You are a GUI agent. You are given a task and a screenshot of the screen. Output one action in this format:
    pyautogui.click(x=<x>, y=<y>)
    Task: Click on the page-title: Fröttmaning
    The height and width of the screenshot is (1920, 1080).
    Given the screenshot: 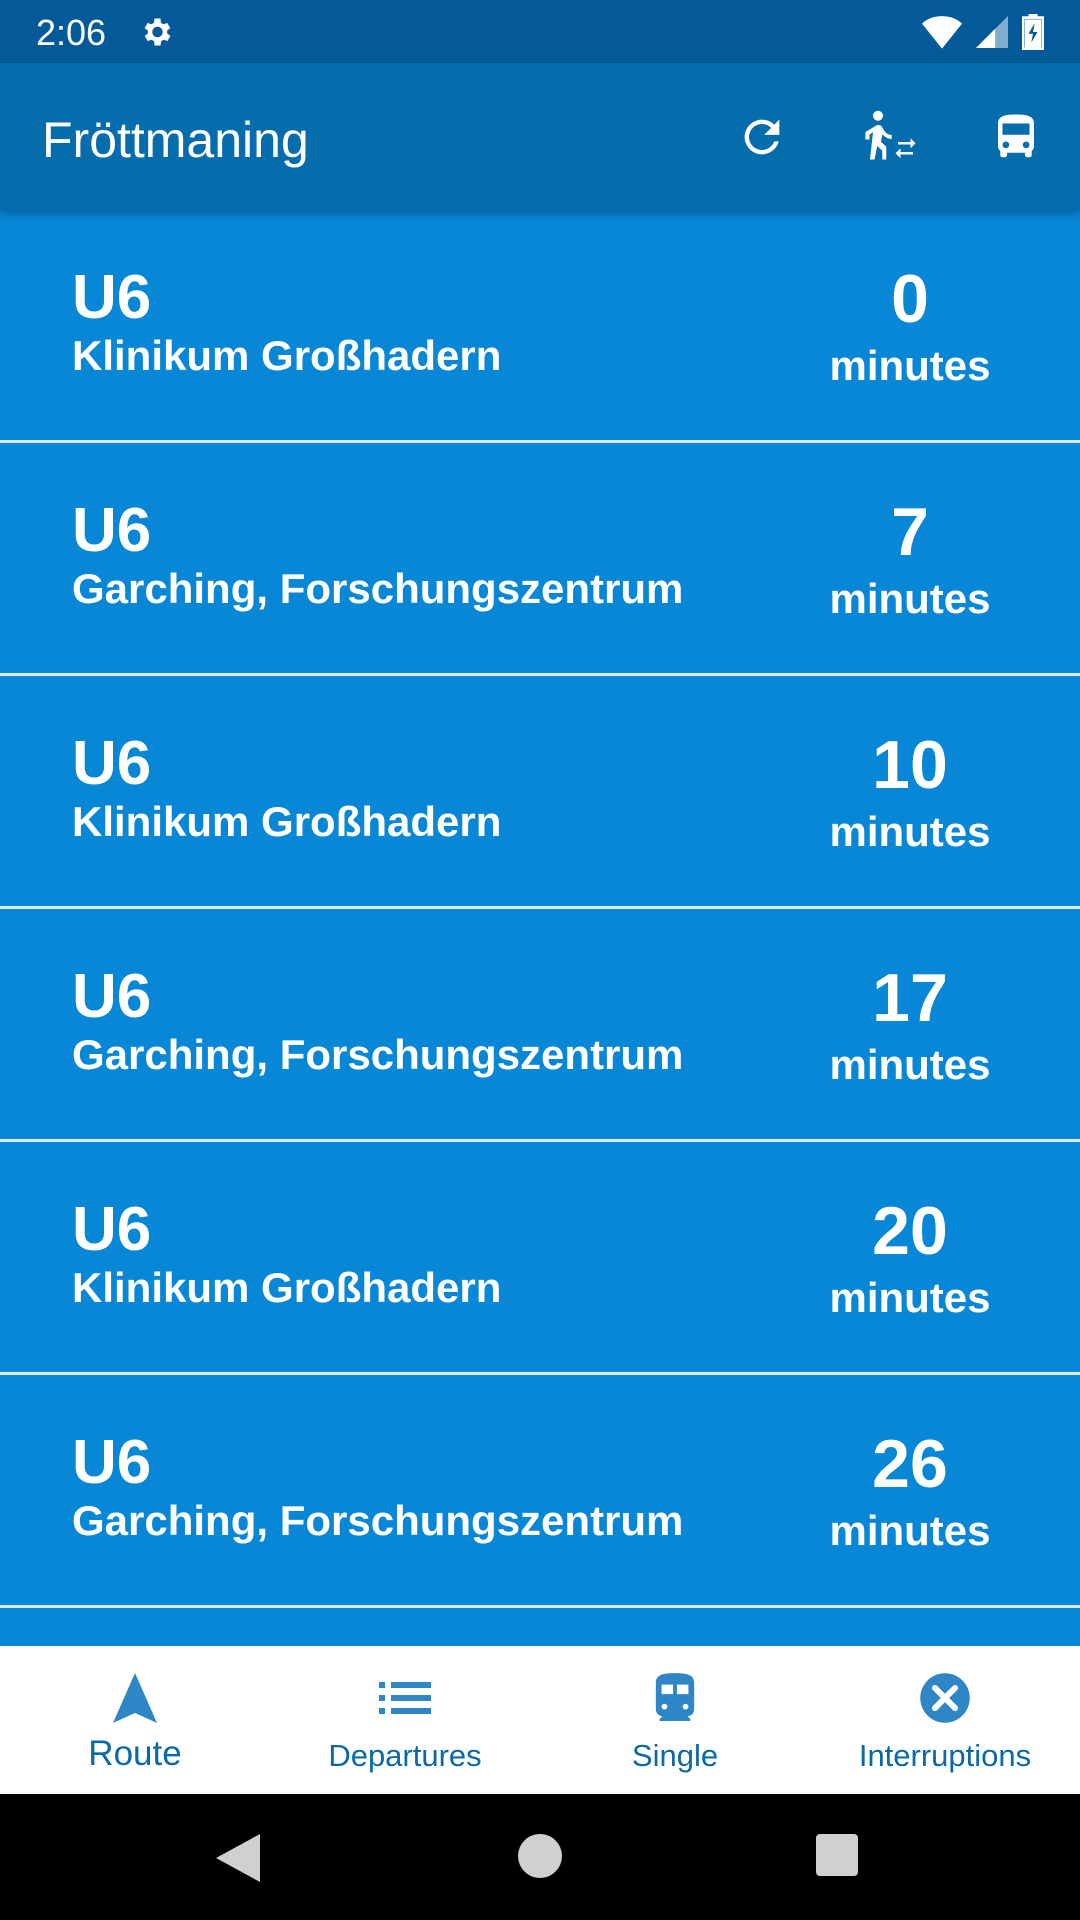 What is the action you would take?
    pyautogui.click(x=175, y=140)
    